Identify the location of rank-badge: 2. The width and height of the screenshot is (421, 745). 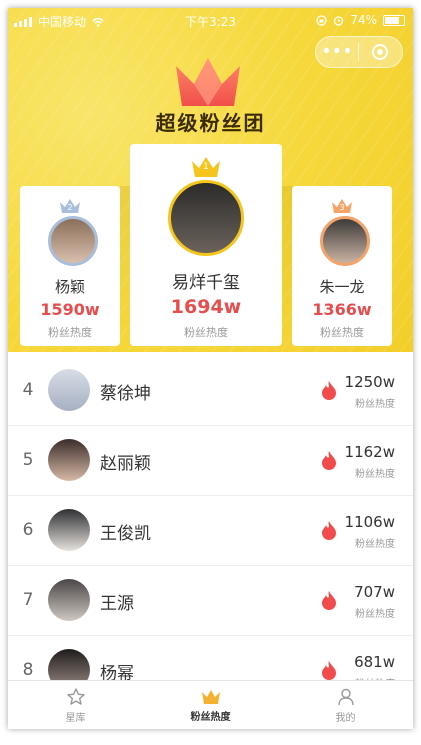
(70, 207).